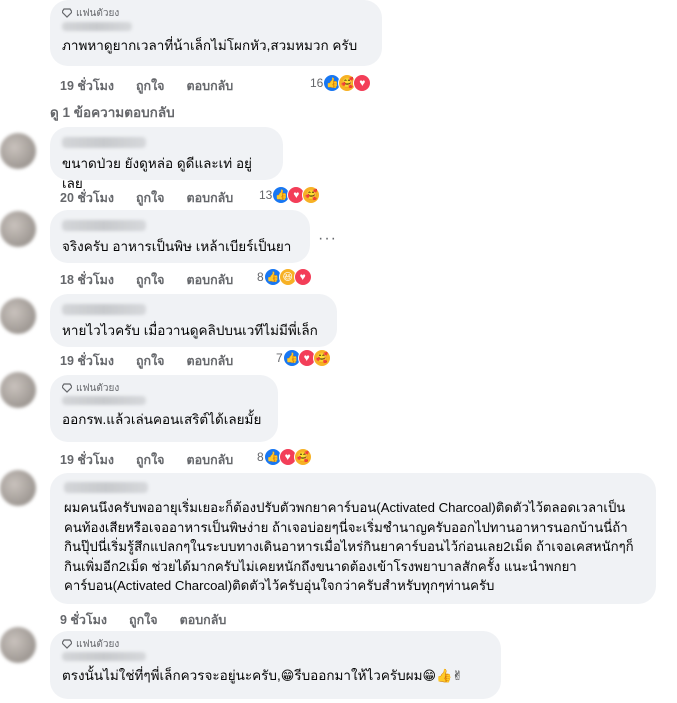 The image size is (677, 703). Describe the element at coordinates (177, 246) in the screenshot. I see `comment-text: จริงครับ อาหารเป็นพิษ เหล้าเบียร์เป็นยา` at that location.